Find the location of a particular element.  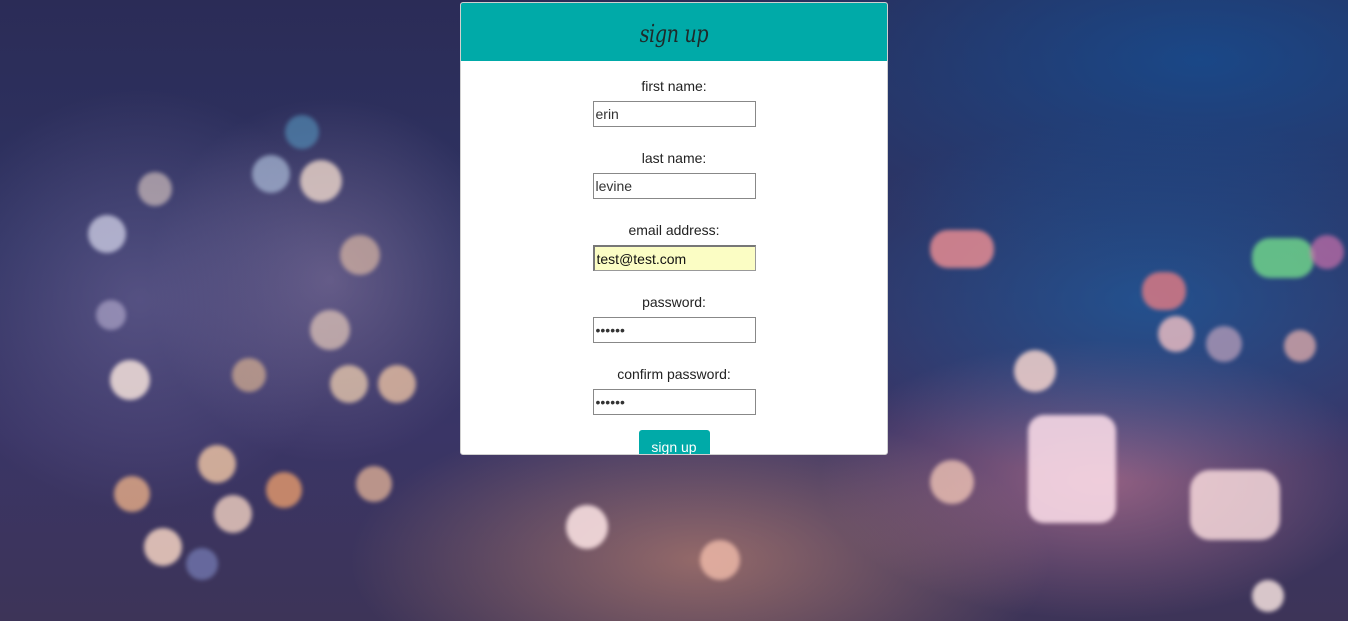

password-label: password: is located at coordinates (674, 302).